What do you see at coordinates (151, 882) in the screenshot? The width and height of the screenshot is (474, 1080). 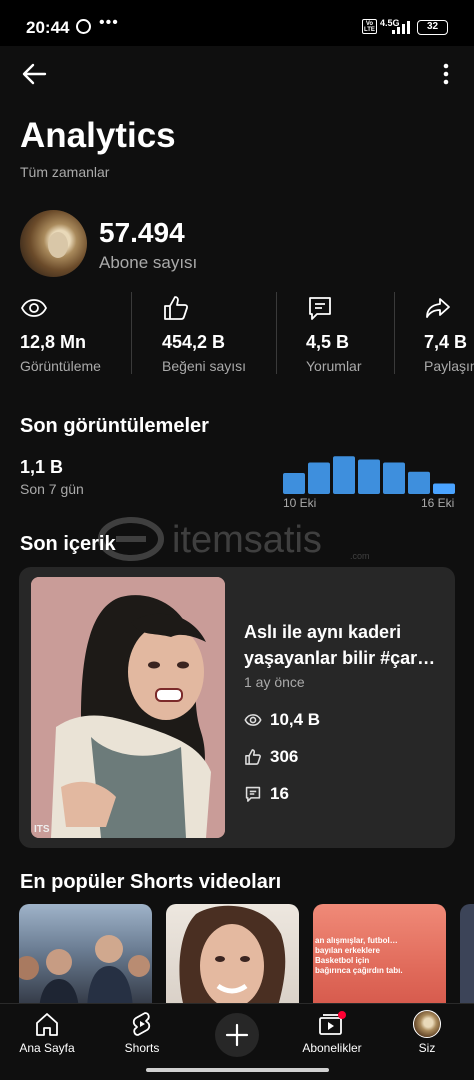 I see `section-title-popular-shorts: En popüler Shorts videoları` at bounding box center [151, 882].